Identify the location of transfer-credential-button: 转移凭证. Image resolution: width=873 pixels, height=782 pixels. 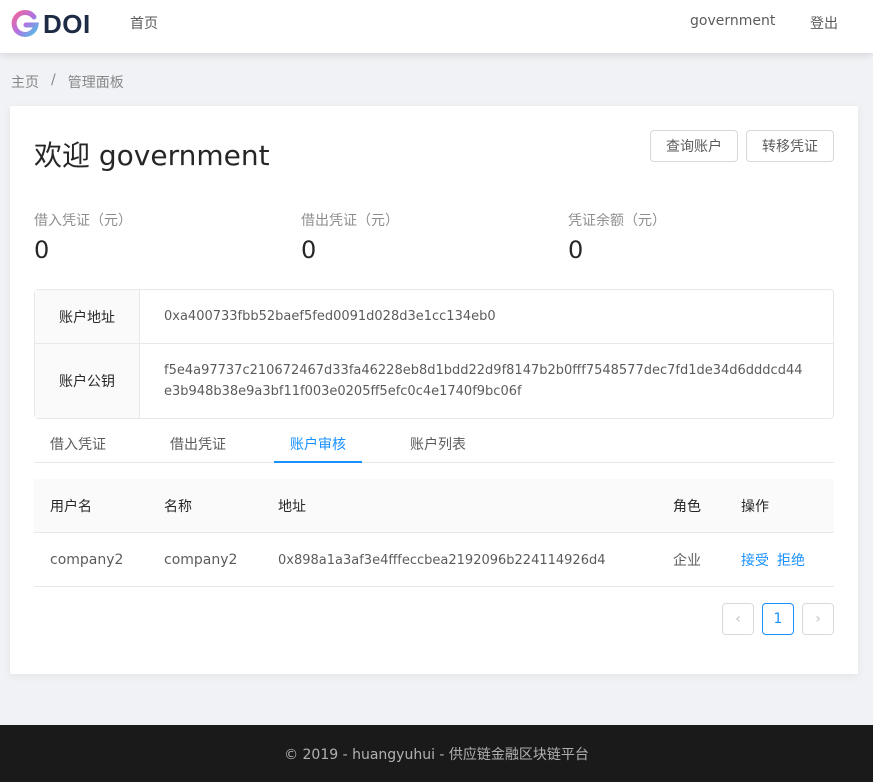
(790, 146).